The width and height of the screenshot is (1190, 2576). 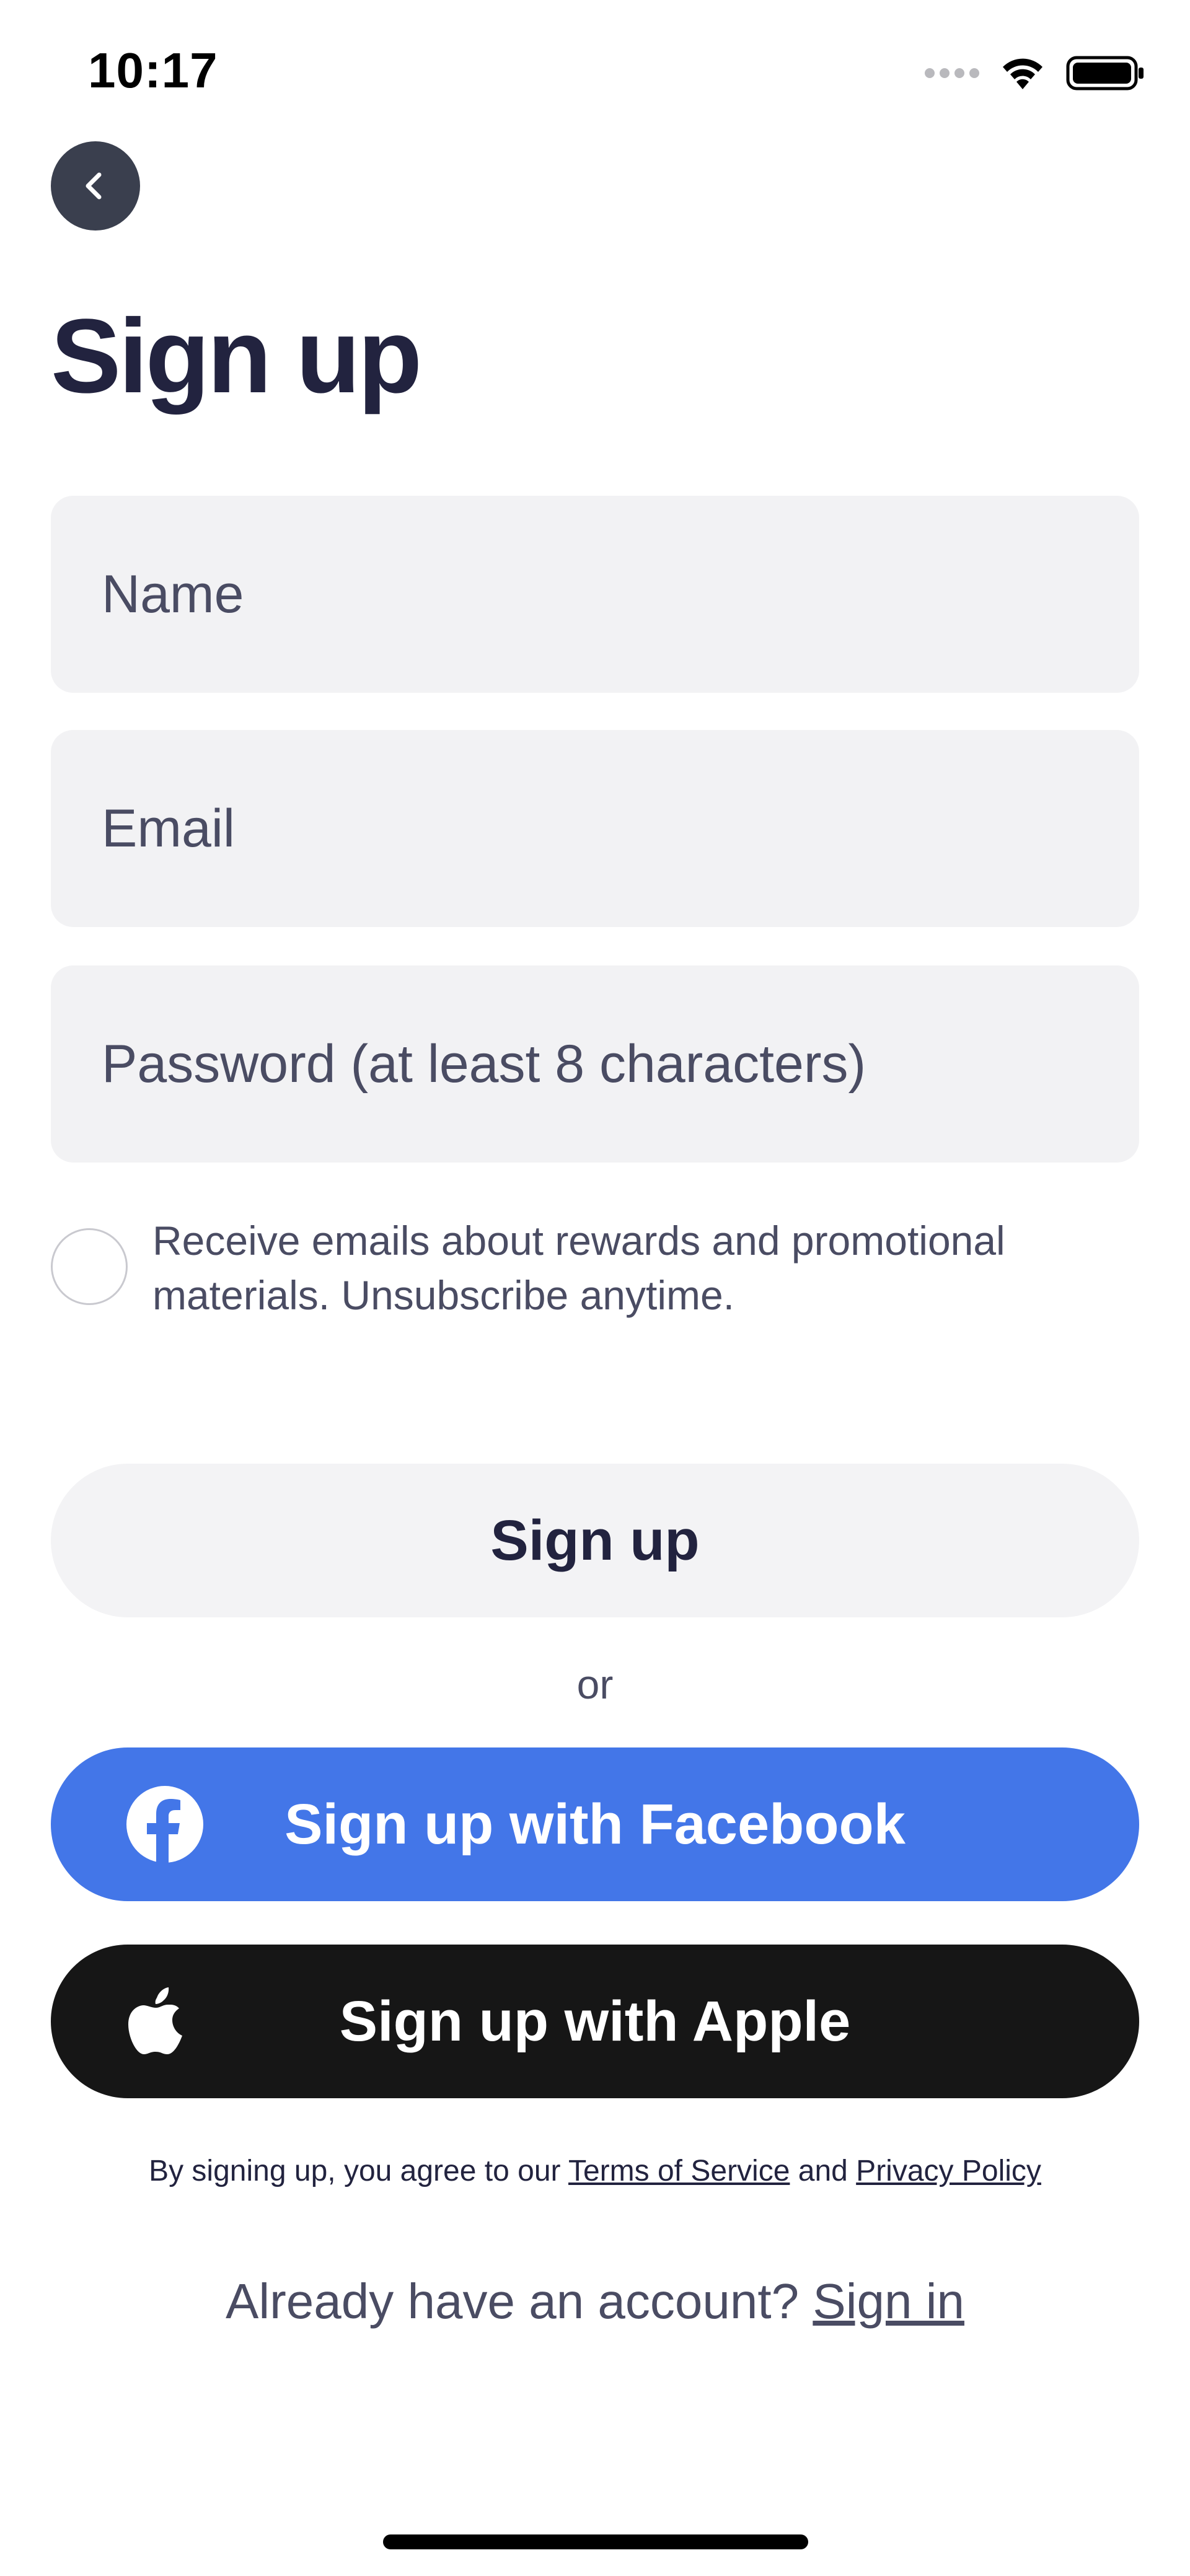 What do you see at coordinates (89, 1266) in the screenshot?
I see `marketing-opt-in-checkbox` at bounding box center [89, 1266].